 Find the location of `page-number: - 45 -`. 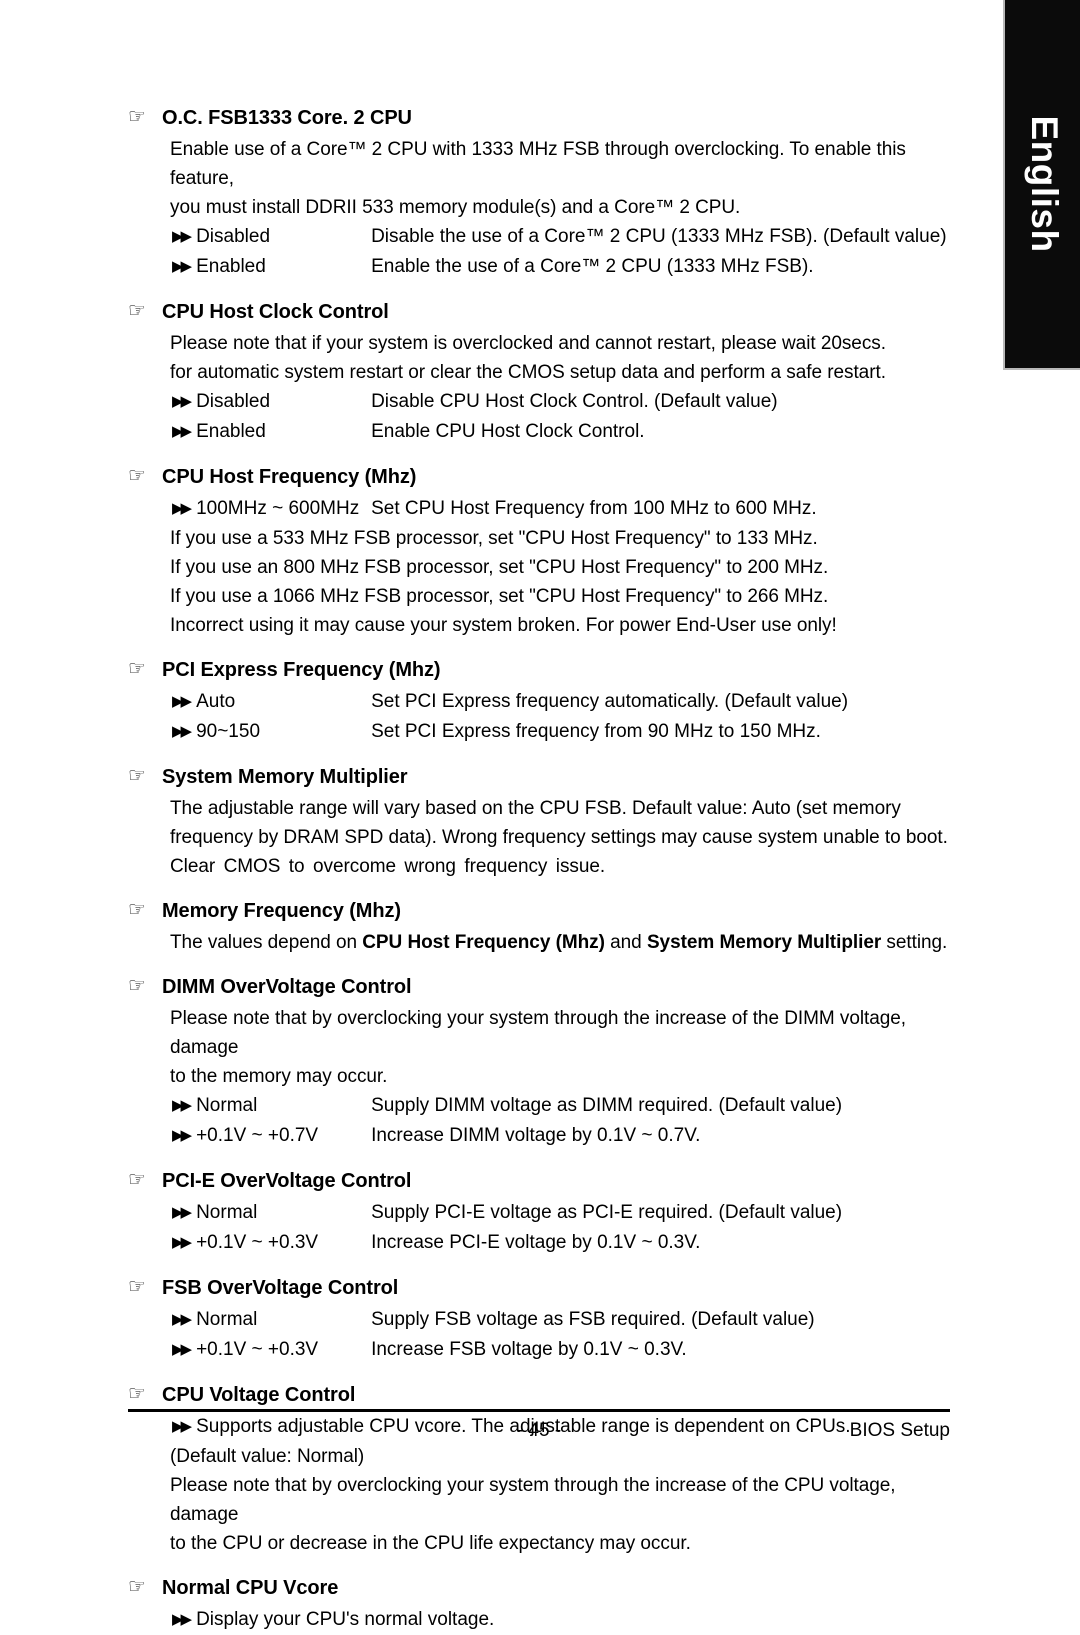

page-number: - 45 - is located at coordinates (539, 1430).